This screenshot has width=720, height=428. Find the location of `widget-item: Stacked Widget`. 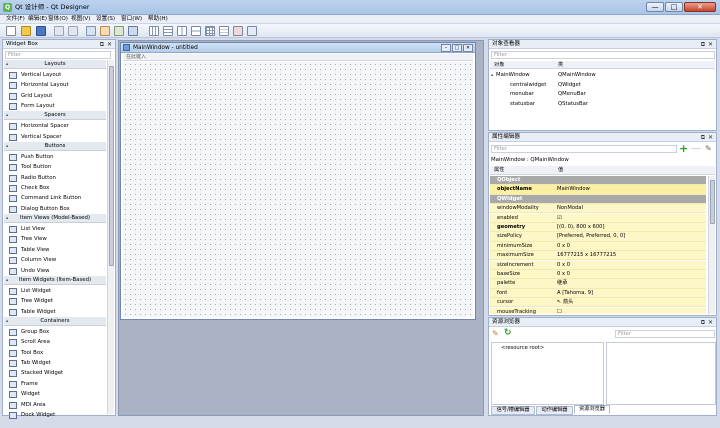

widget-item: Stacked Widget is located at coordinates (55, 373).